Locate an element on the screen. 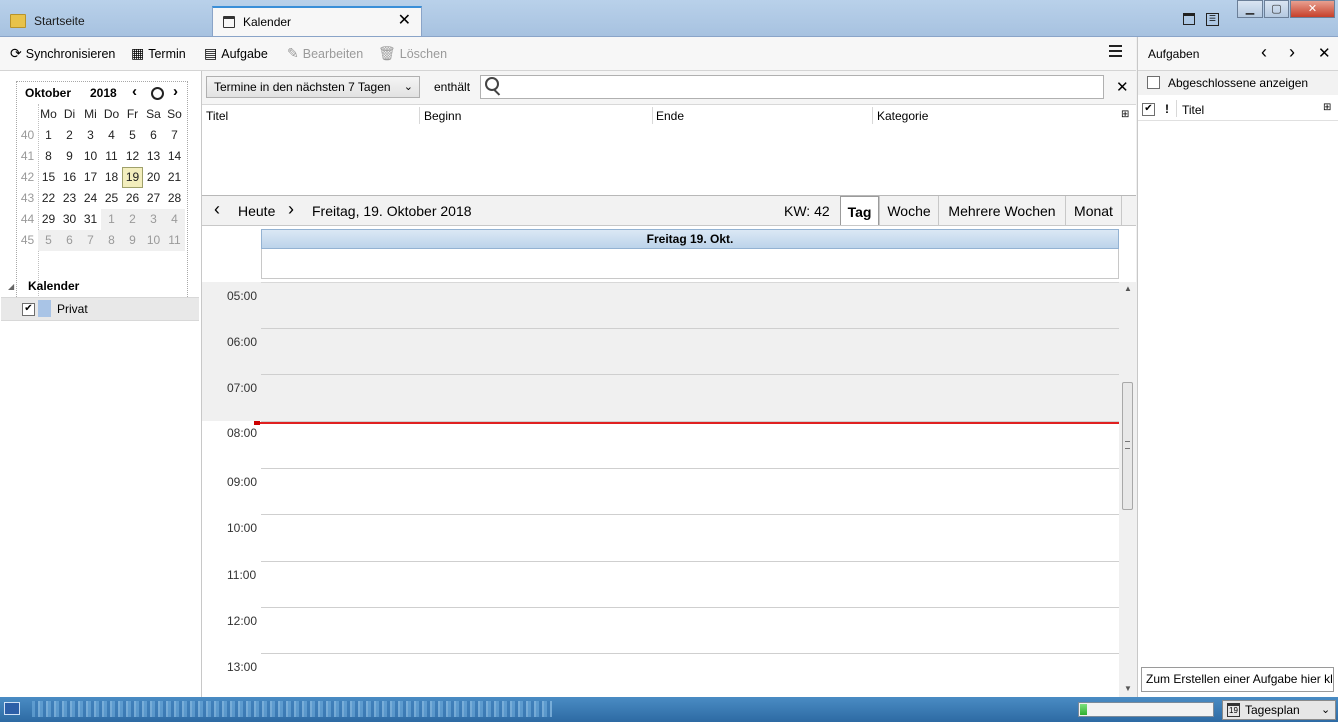 This screenshot has width=1338, height=722. scroll-up-icon: ▲ is located at coordinates (1128, 288).